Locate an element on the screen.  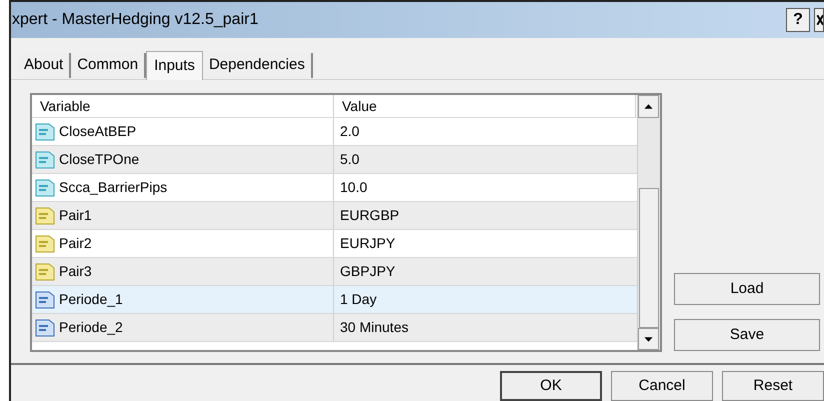
dialog-button: Reset is located at coordinates (773, 386).